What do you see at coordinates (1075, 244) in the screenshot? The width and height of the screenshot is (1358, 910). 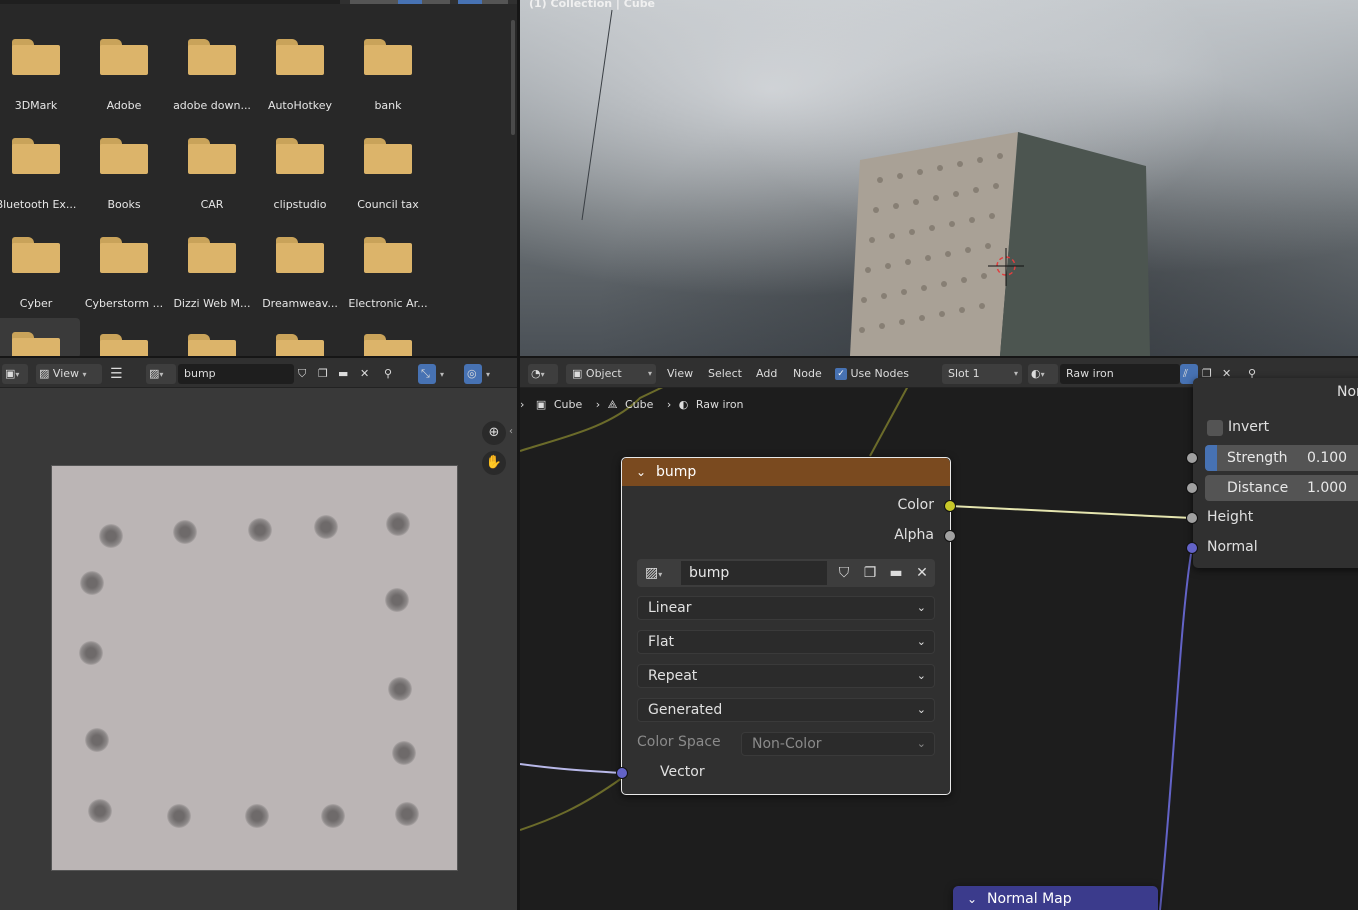 I see `cube-side-face` at bounding box center [1075, 244].